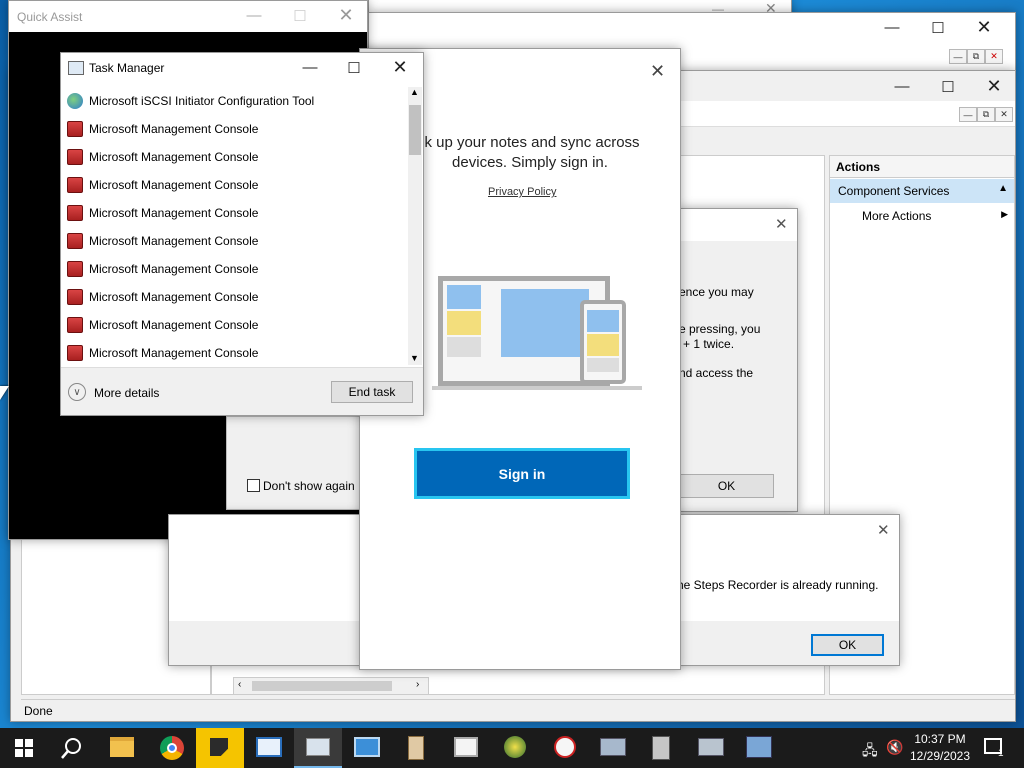 The image size is (1024, 768). What do you see at coordinates (122, 747) in the screenshot?
I see `file-explorer-icon` at bounding box center [122, 747].